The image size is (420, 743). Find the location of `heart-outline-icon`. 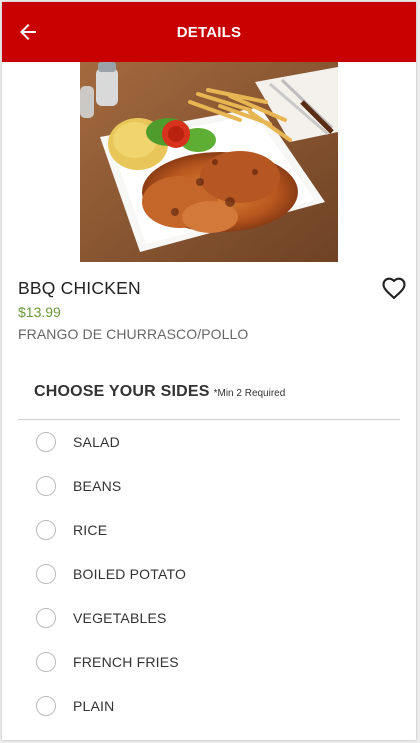

heart-outline-icon is located at coordinates (394, 288).